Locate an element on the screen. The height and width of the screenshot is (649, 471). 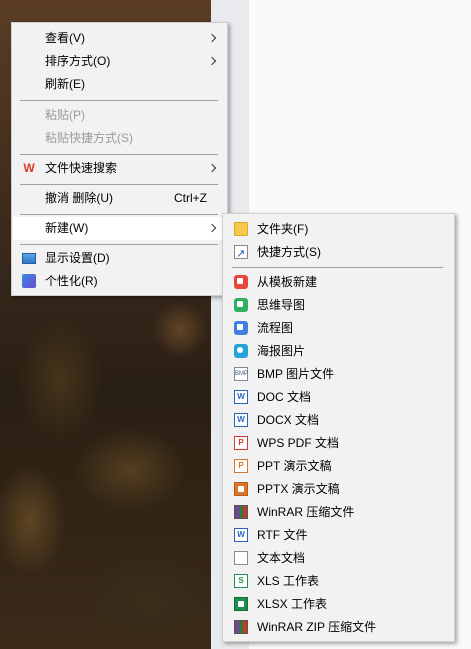
menu-item-refresh: 刷新(E) is located at coordinates (119, 84).